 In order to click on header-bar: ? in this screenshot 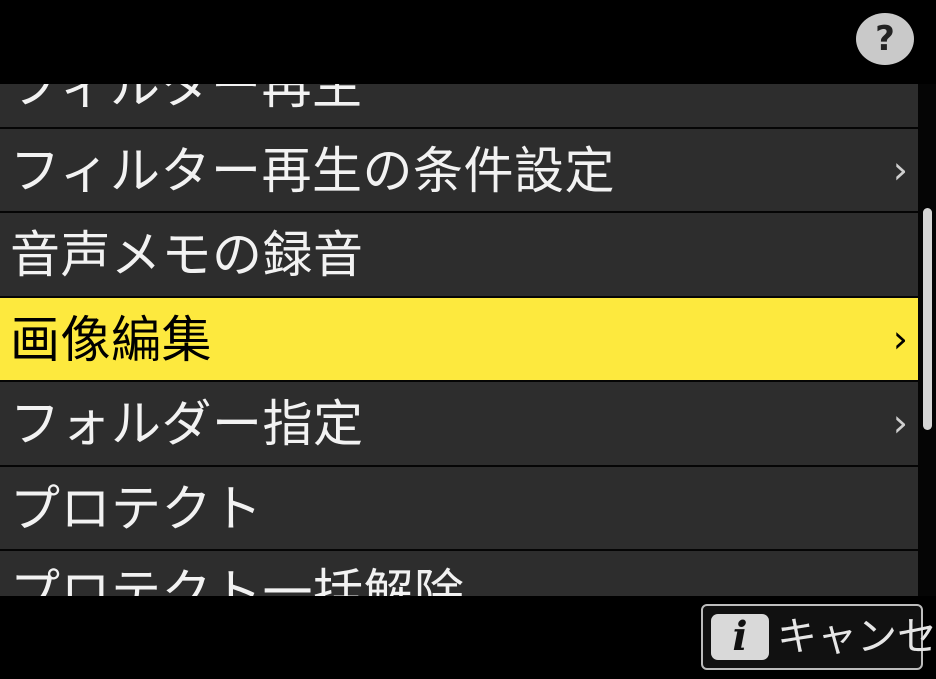, I will do `click(468, 42)`.